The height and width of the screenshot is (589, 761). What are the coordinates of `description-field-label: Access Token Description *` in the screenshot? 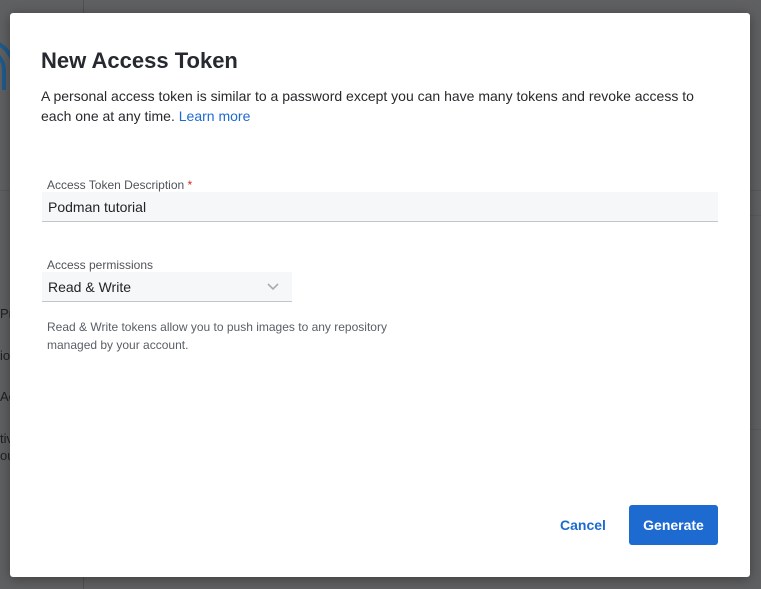 It's located at (119, 185).